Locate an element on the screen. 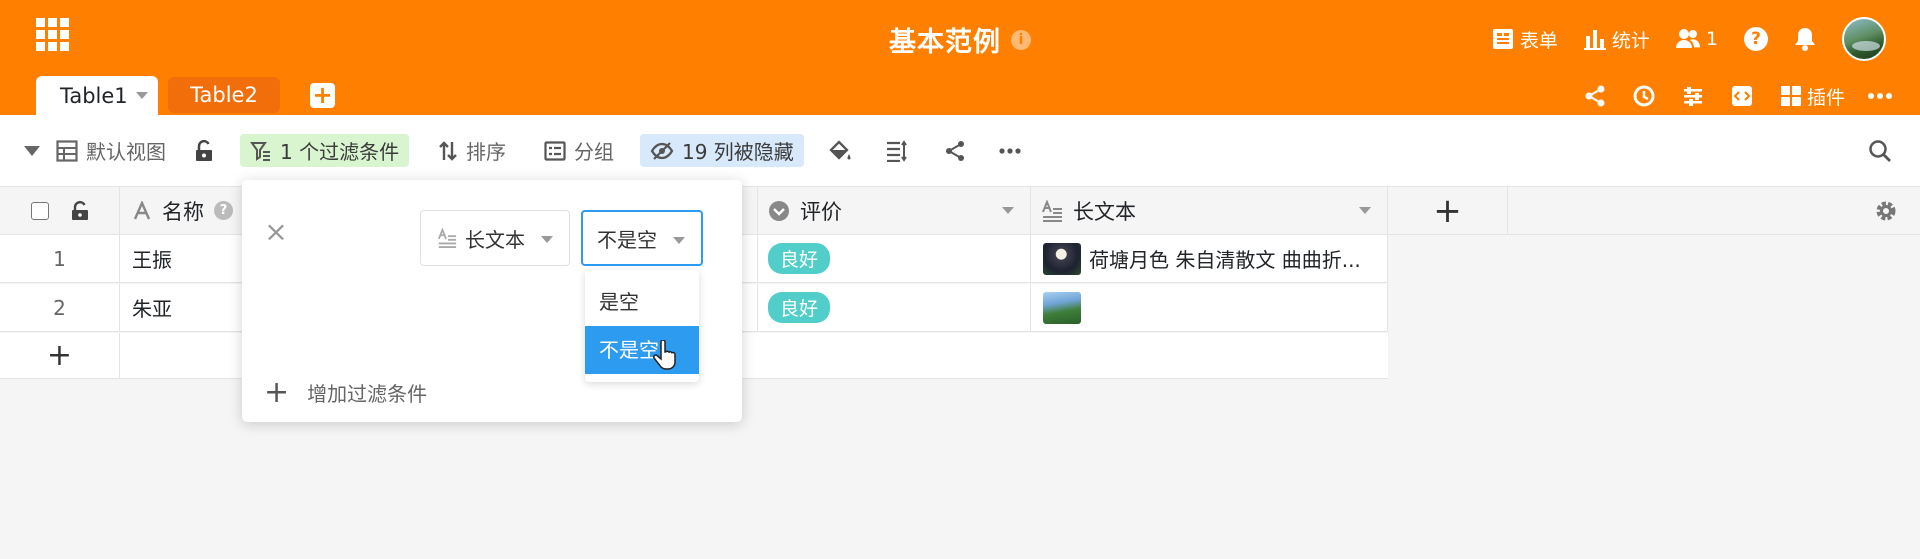  notifications-button is located at coordinates (1805, 39).